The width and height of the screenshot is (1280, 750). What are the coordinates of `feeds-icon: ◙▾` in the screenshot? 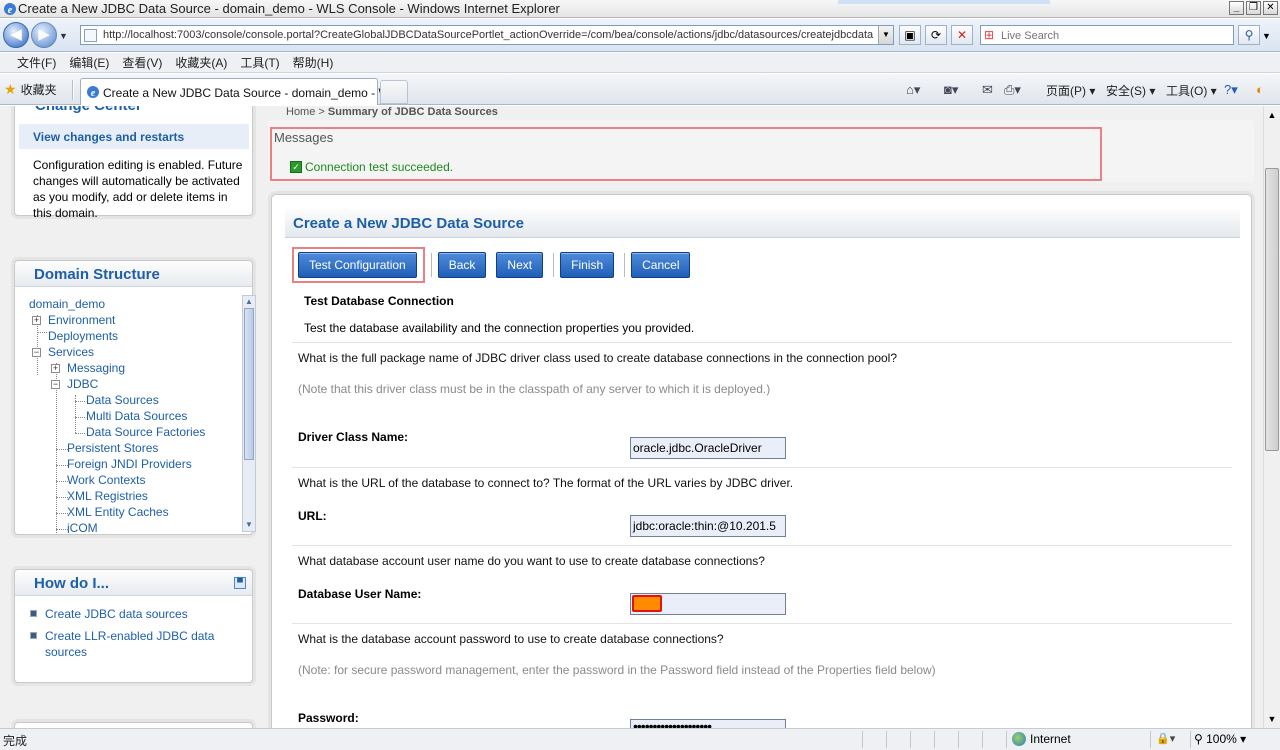 It's located at (951, 90).